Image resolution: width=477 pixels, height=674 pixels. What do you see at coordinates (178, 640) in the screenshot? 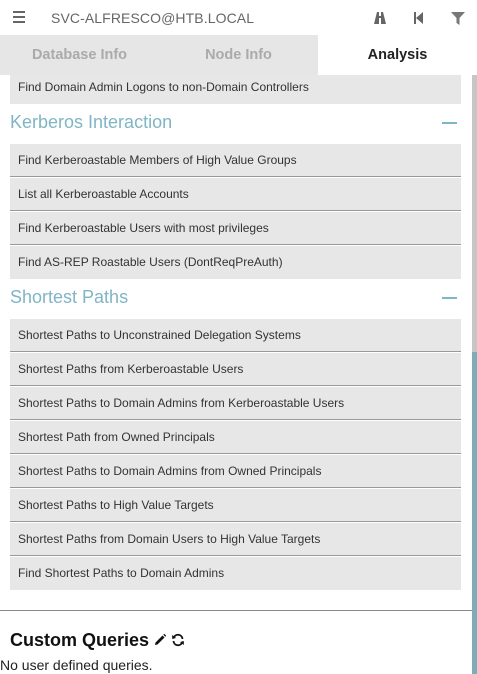
I see `refresh-icon` at bounding box center [178, 640].